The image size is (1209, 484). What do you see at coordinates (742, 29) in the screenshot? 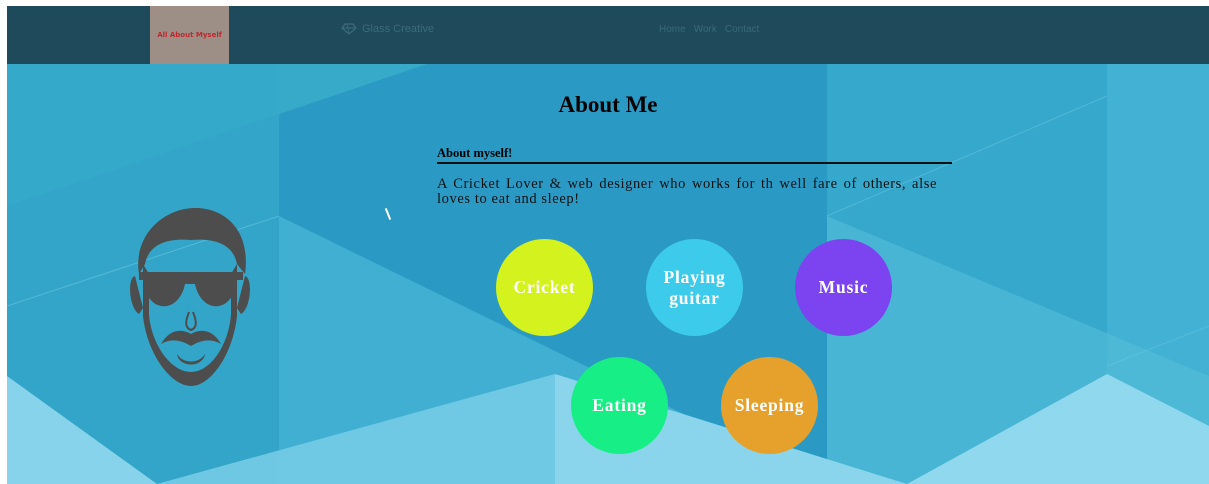
I see `nav-link-contact: Contact` at bounding box center [742, 29].